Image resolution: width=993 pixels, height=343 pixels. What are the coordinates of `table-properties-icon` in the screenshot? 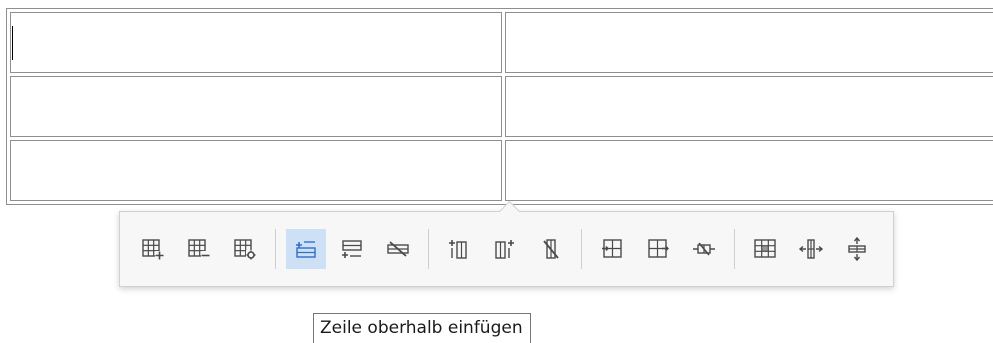 It's located at (245, 249).